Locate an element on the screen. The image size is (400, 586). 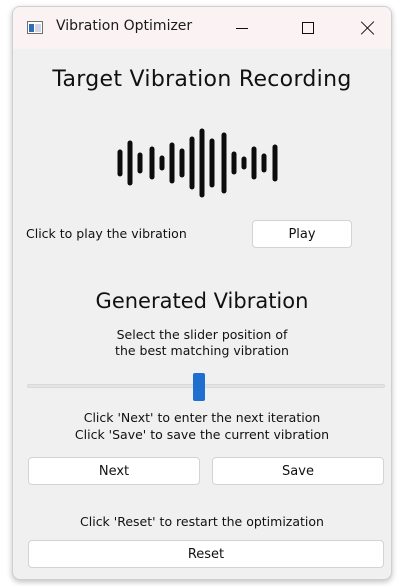
reset-button: Reset is located at coordinates (206, 554).